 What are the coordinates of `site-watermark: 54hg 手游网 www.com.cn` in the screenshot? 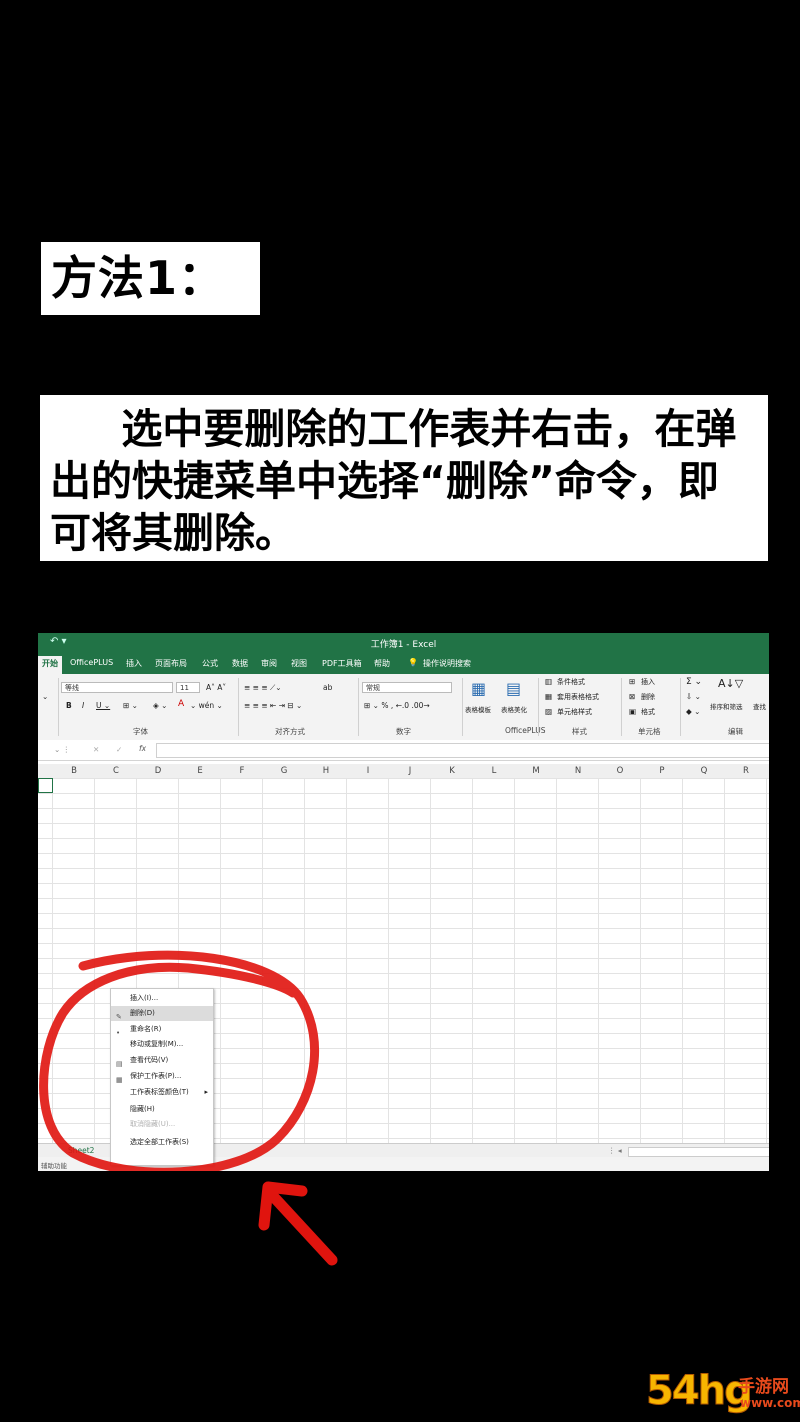 It's located at (723, 1393).